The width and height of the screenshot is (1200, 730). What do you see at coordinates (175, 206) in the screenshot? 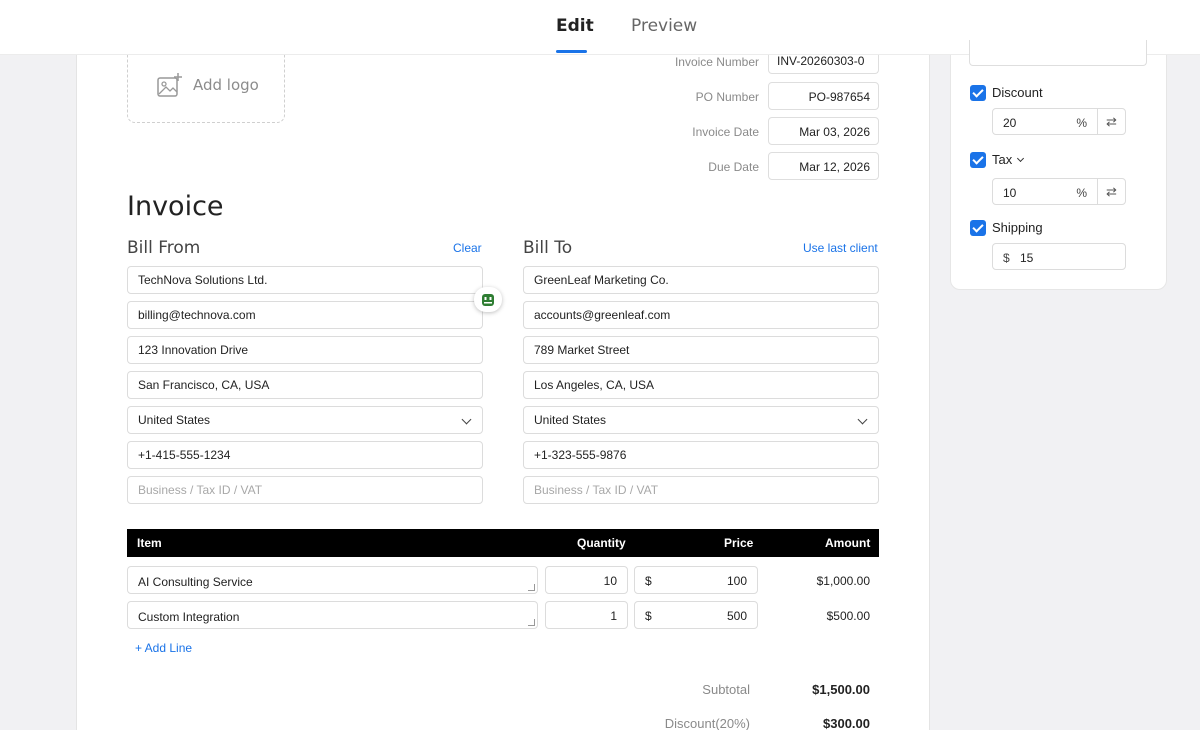
I see `invoice-title: Invoice` at bounding box center [175, 206].